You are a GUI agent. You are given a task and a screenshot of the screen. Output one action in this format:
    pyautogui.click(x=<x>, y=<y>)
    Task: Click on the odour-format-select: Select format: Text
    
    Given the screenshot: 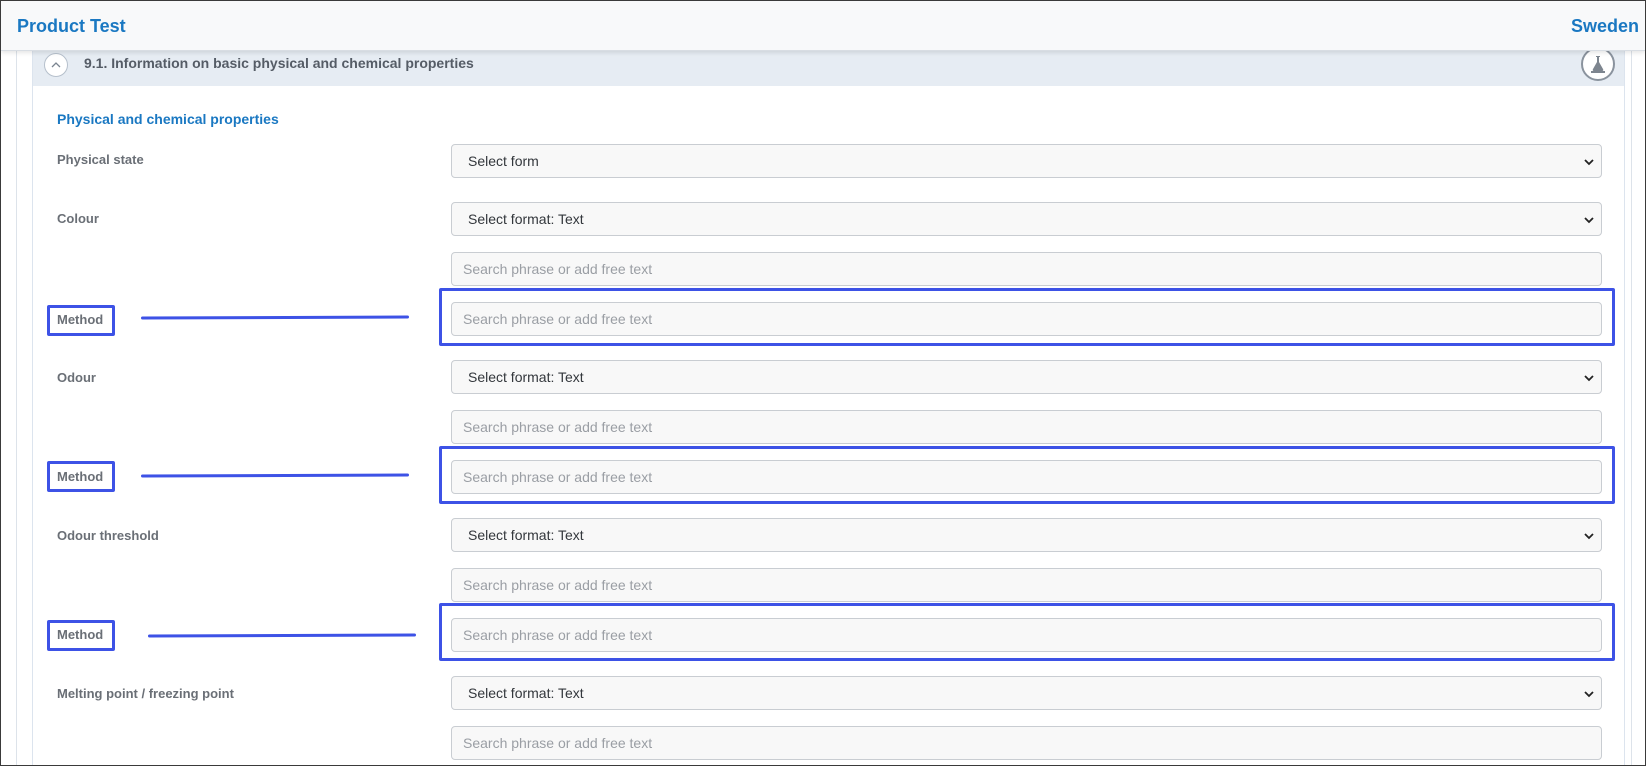 What is the action you would take?
    pyautogui.click(x=1026, y=377)
    